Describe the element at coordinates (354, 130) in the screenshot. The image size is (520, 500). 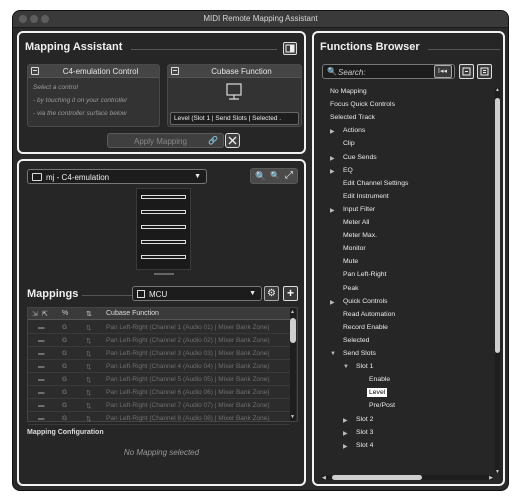
I see `tree-item: Actions` at that location.